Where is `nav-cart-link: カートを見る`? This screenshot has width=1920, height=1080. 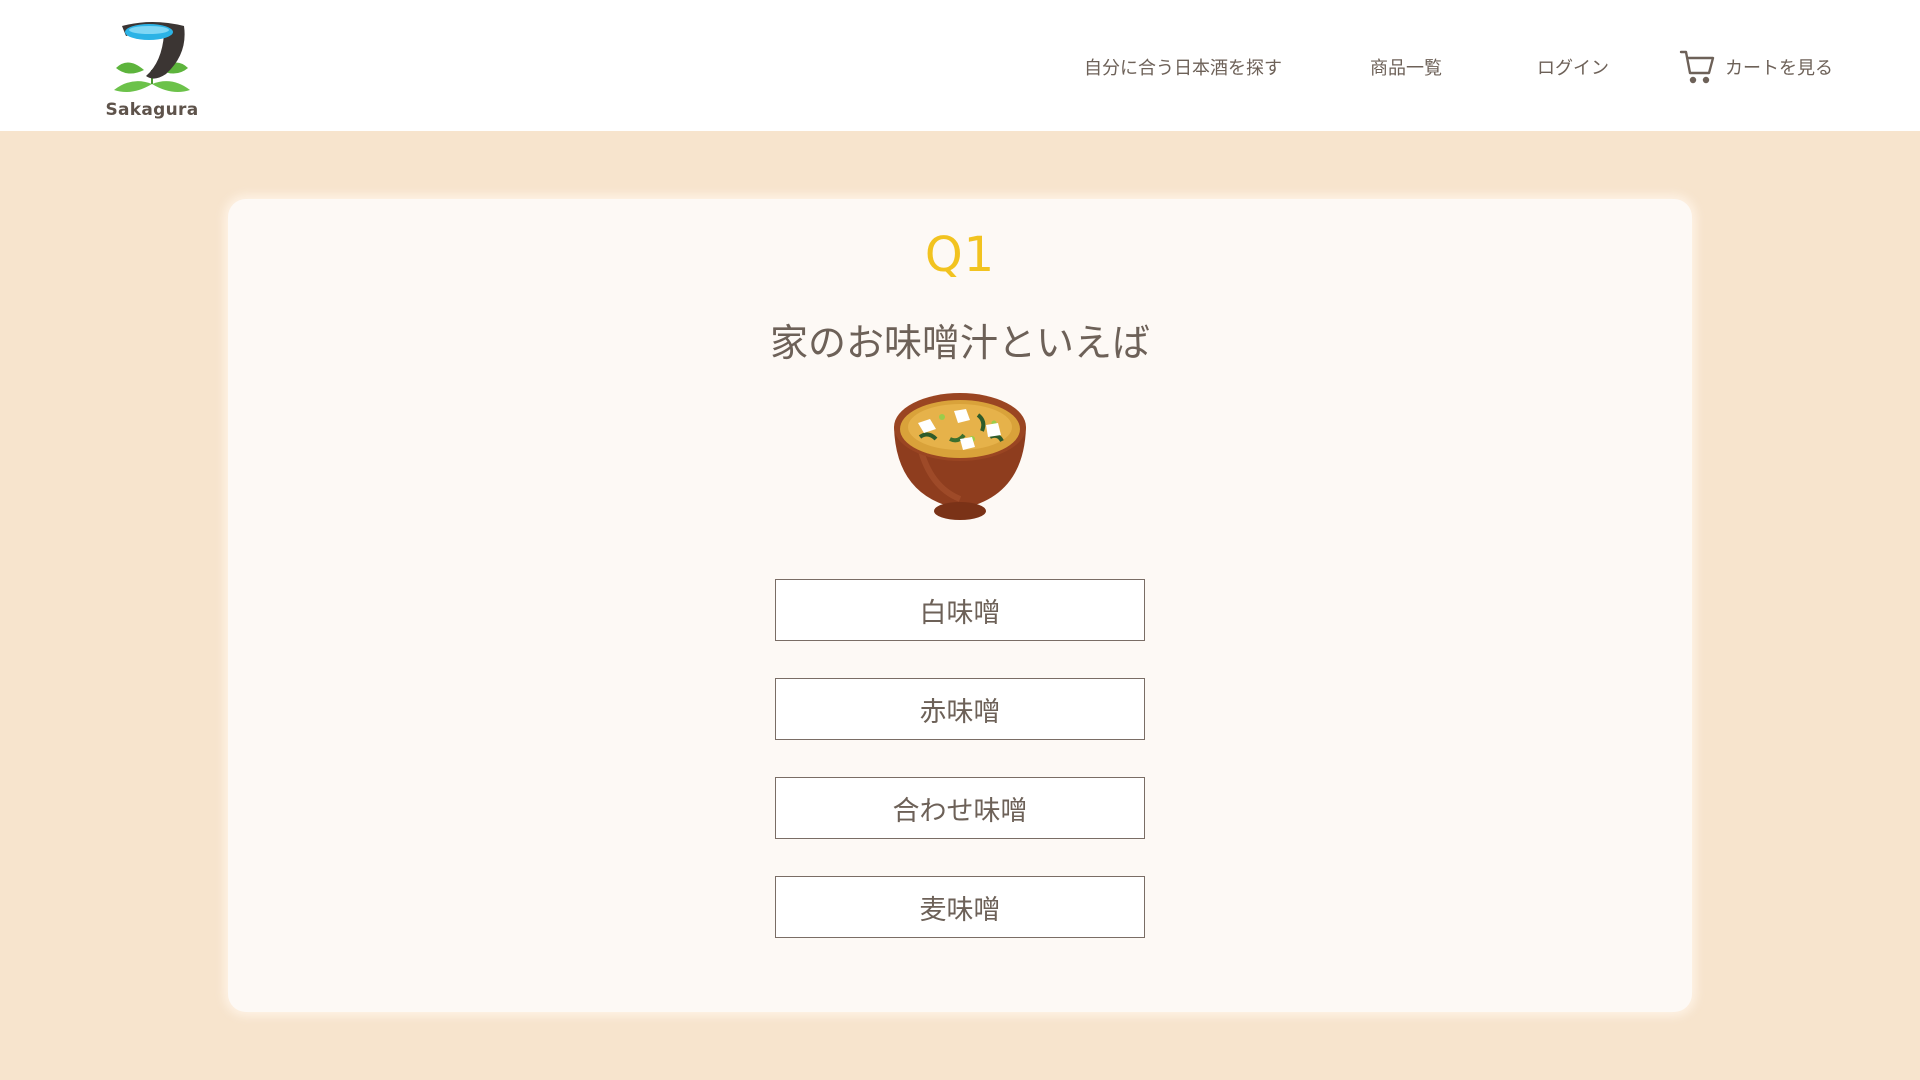
nav-cart-link: カートを見る is located at coordinates (1756, 67).